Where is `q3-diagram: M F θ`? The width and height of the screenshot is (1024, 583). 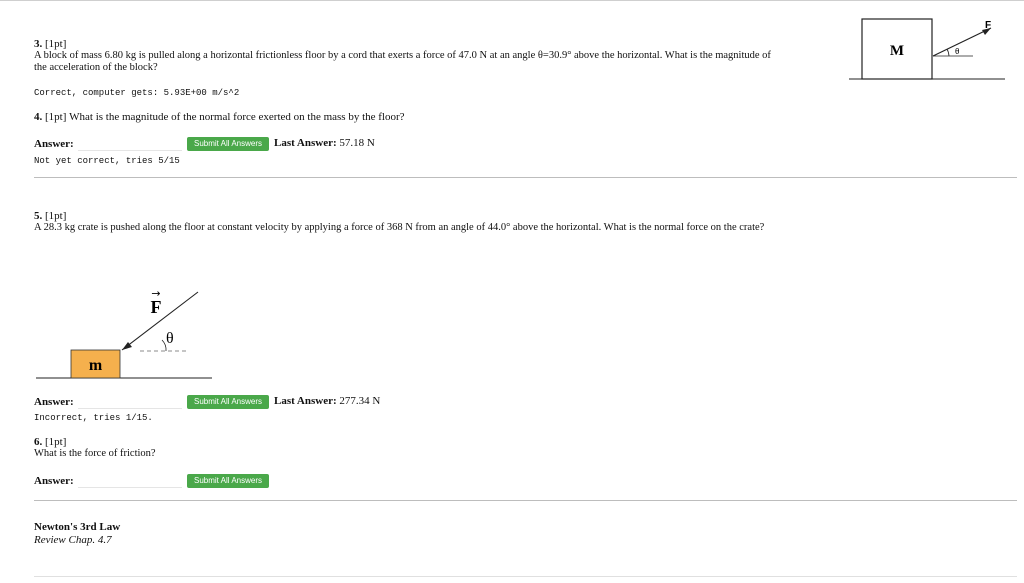
q3-diagram: M F θ is located at coordinates (927, 49).